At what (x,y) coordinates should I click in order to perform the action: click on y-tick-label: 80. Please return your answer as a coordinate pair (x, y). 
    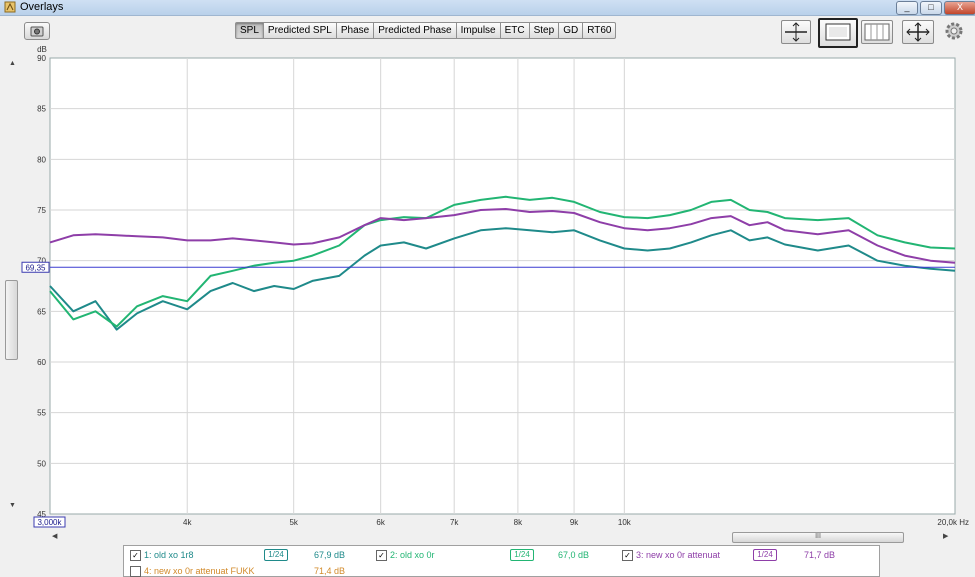
    Looking at the image, I should click on (41, 159).